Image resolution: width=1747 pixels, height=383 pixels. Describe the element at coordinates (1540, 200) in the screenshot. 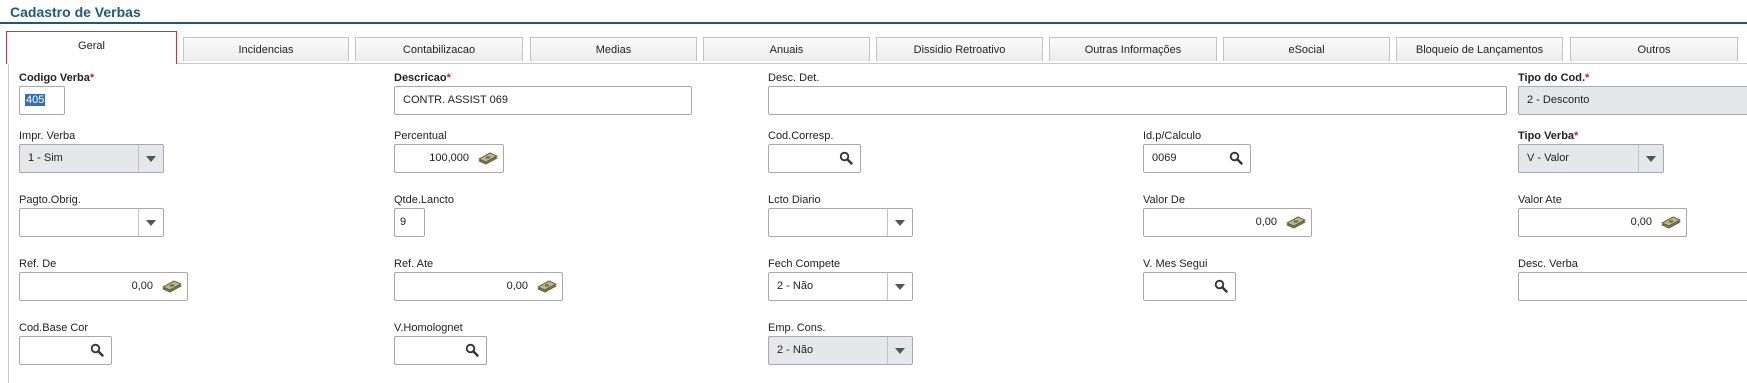

I see `valor-ate-label: Valor Ate` at that location.